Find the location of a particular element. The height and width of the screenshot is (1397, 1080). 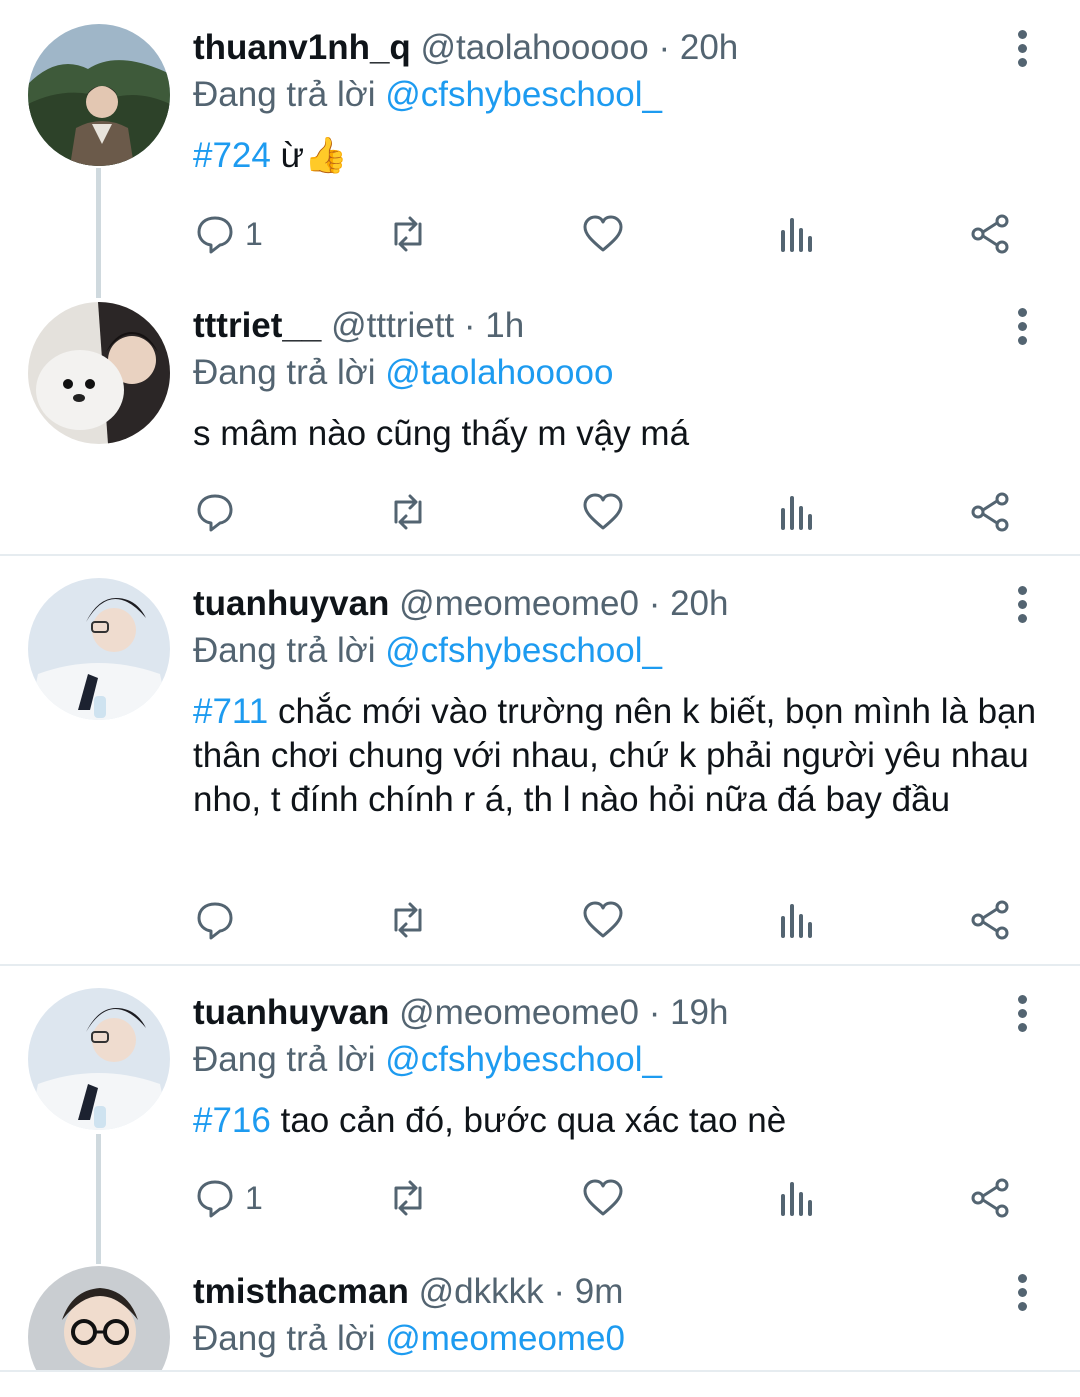

hashtag-link: #716 is located at coordinates (232, 1120).